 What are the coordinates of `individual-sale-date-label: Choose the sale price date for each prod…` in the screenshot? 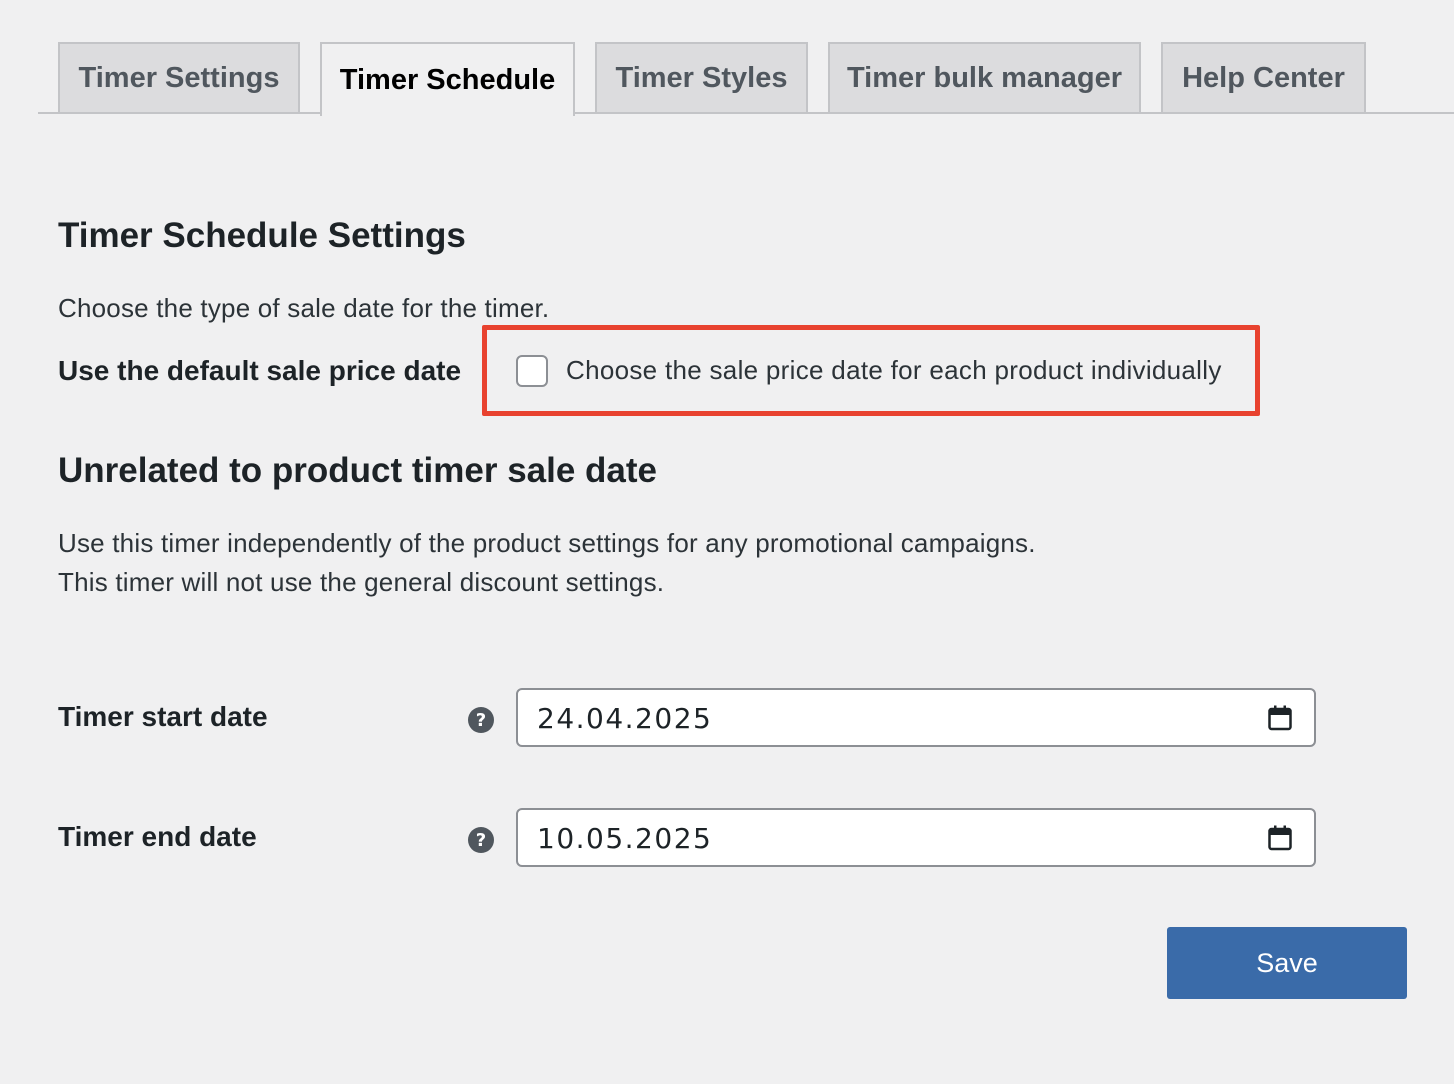 It's located at (894, 370).